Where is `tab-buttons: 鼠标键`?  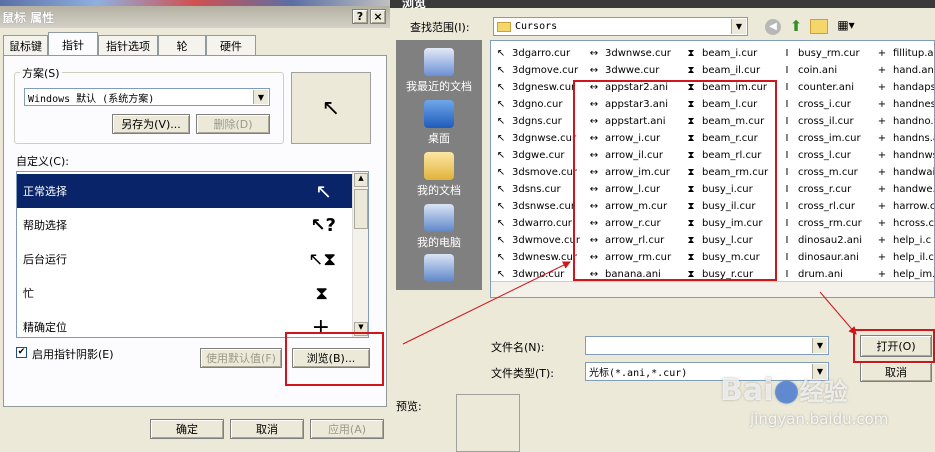
tab-buttons: 鼠标键 is located at coordinates (25, 45).